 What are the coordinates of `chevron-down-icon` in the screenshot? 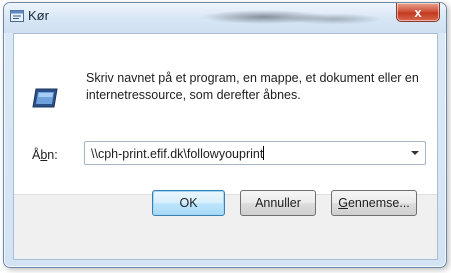 It's located at (415, 153).